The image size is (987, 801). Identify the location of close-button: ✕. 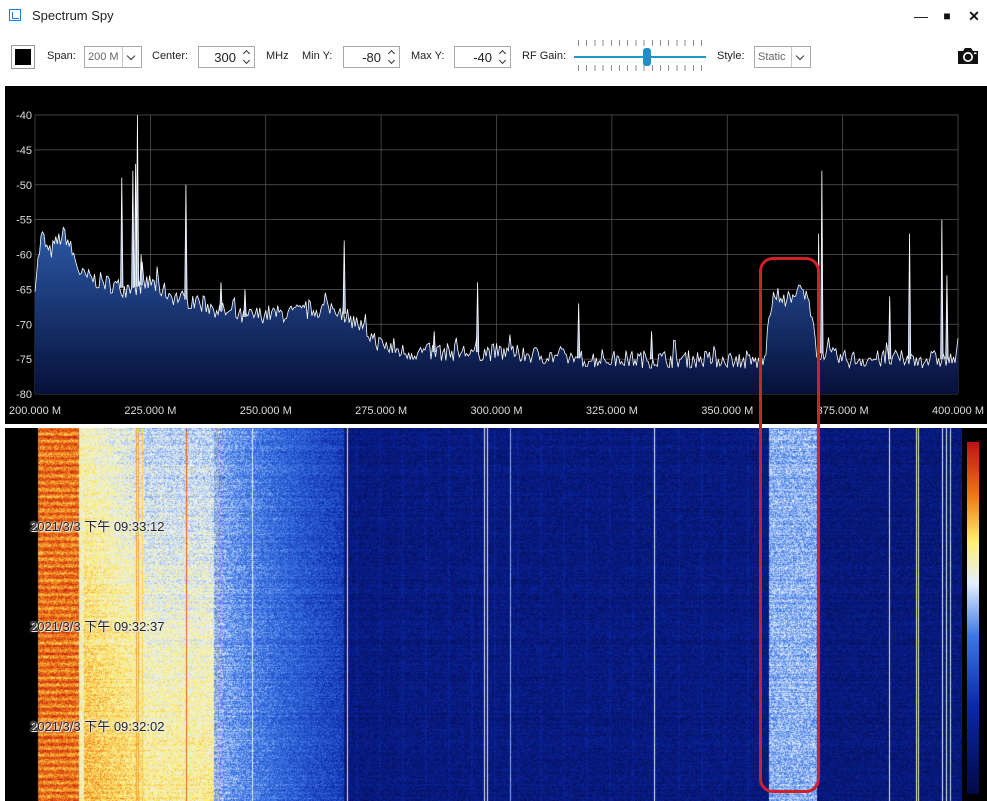
(974, 16).